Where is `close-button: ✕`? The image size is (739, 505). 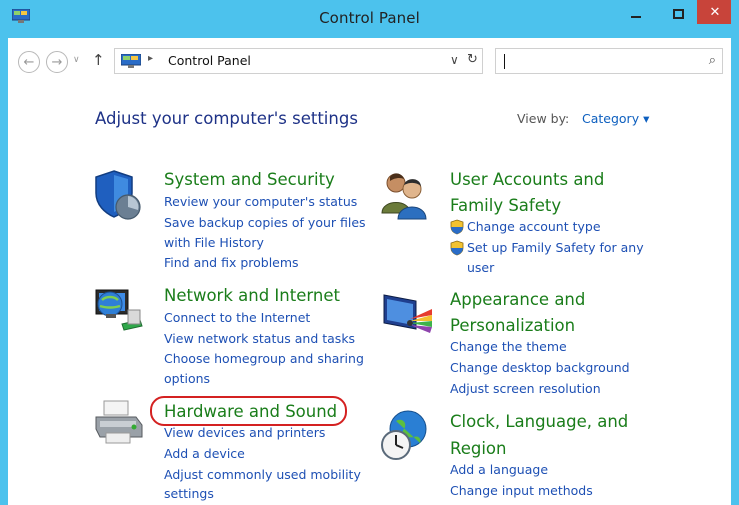 close-button: ✕ is located at coordinates (715, 12).